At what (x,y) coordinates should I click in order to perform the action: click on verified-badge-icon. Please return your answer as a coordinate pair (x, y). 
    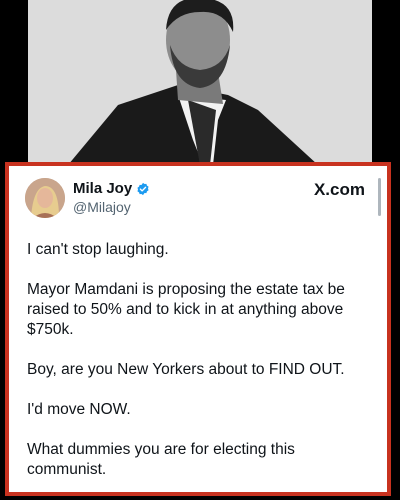
    Looking at the image, I should click on (143, 189).